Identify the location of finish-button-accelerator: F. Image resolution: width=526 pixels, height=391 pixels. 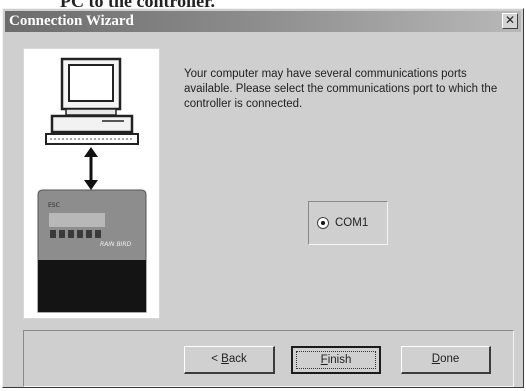
(324, 360).